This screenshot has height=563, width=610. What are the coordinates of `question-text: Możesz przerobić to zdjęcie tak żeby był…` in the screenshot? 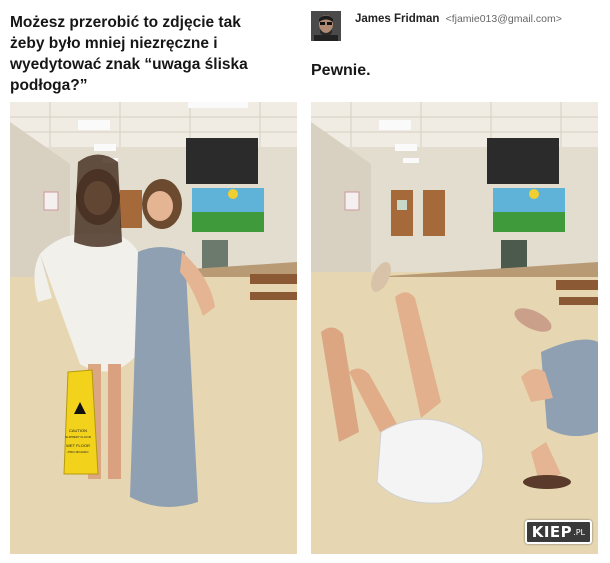 It's located at (152, 54).